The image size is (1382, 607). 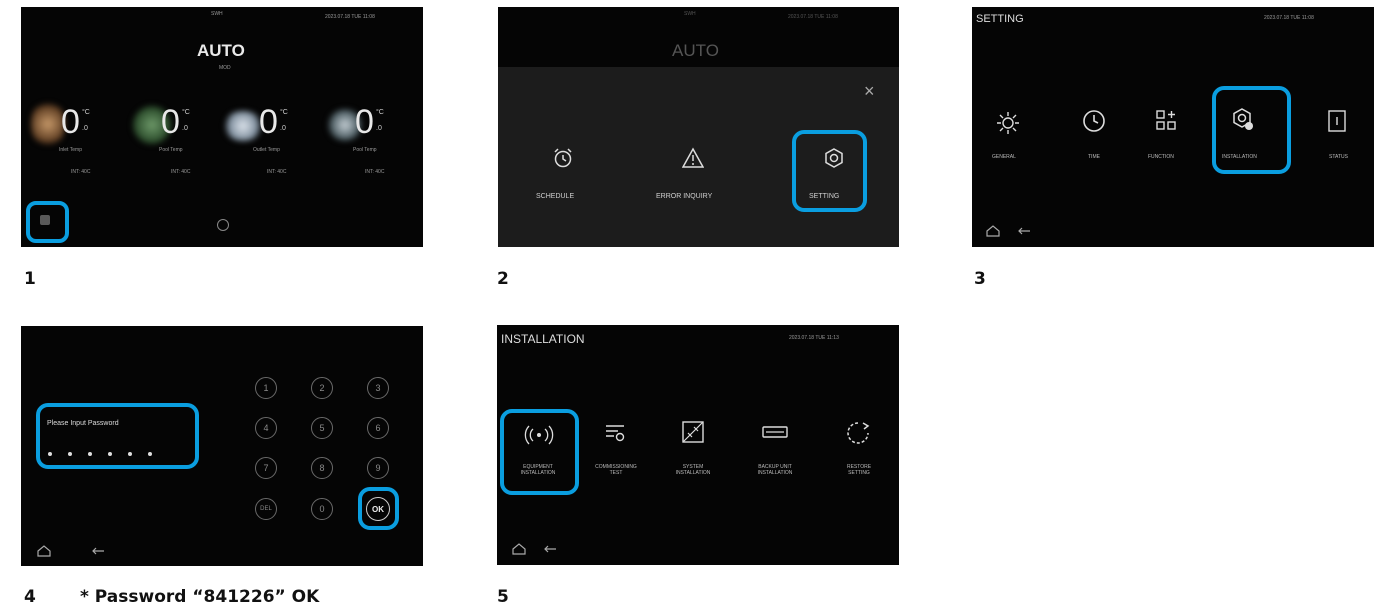 I want to click on temp-status-4: INT: 40C, so click(x=375, y=172).